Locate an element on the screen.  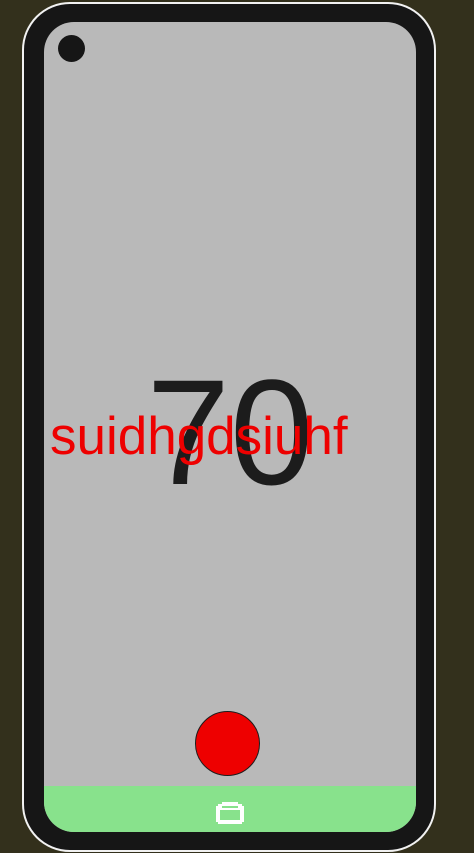
record-button is located at coordinates (227, 743).